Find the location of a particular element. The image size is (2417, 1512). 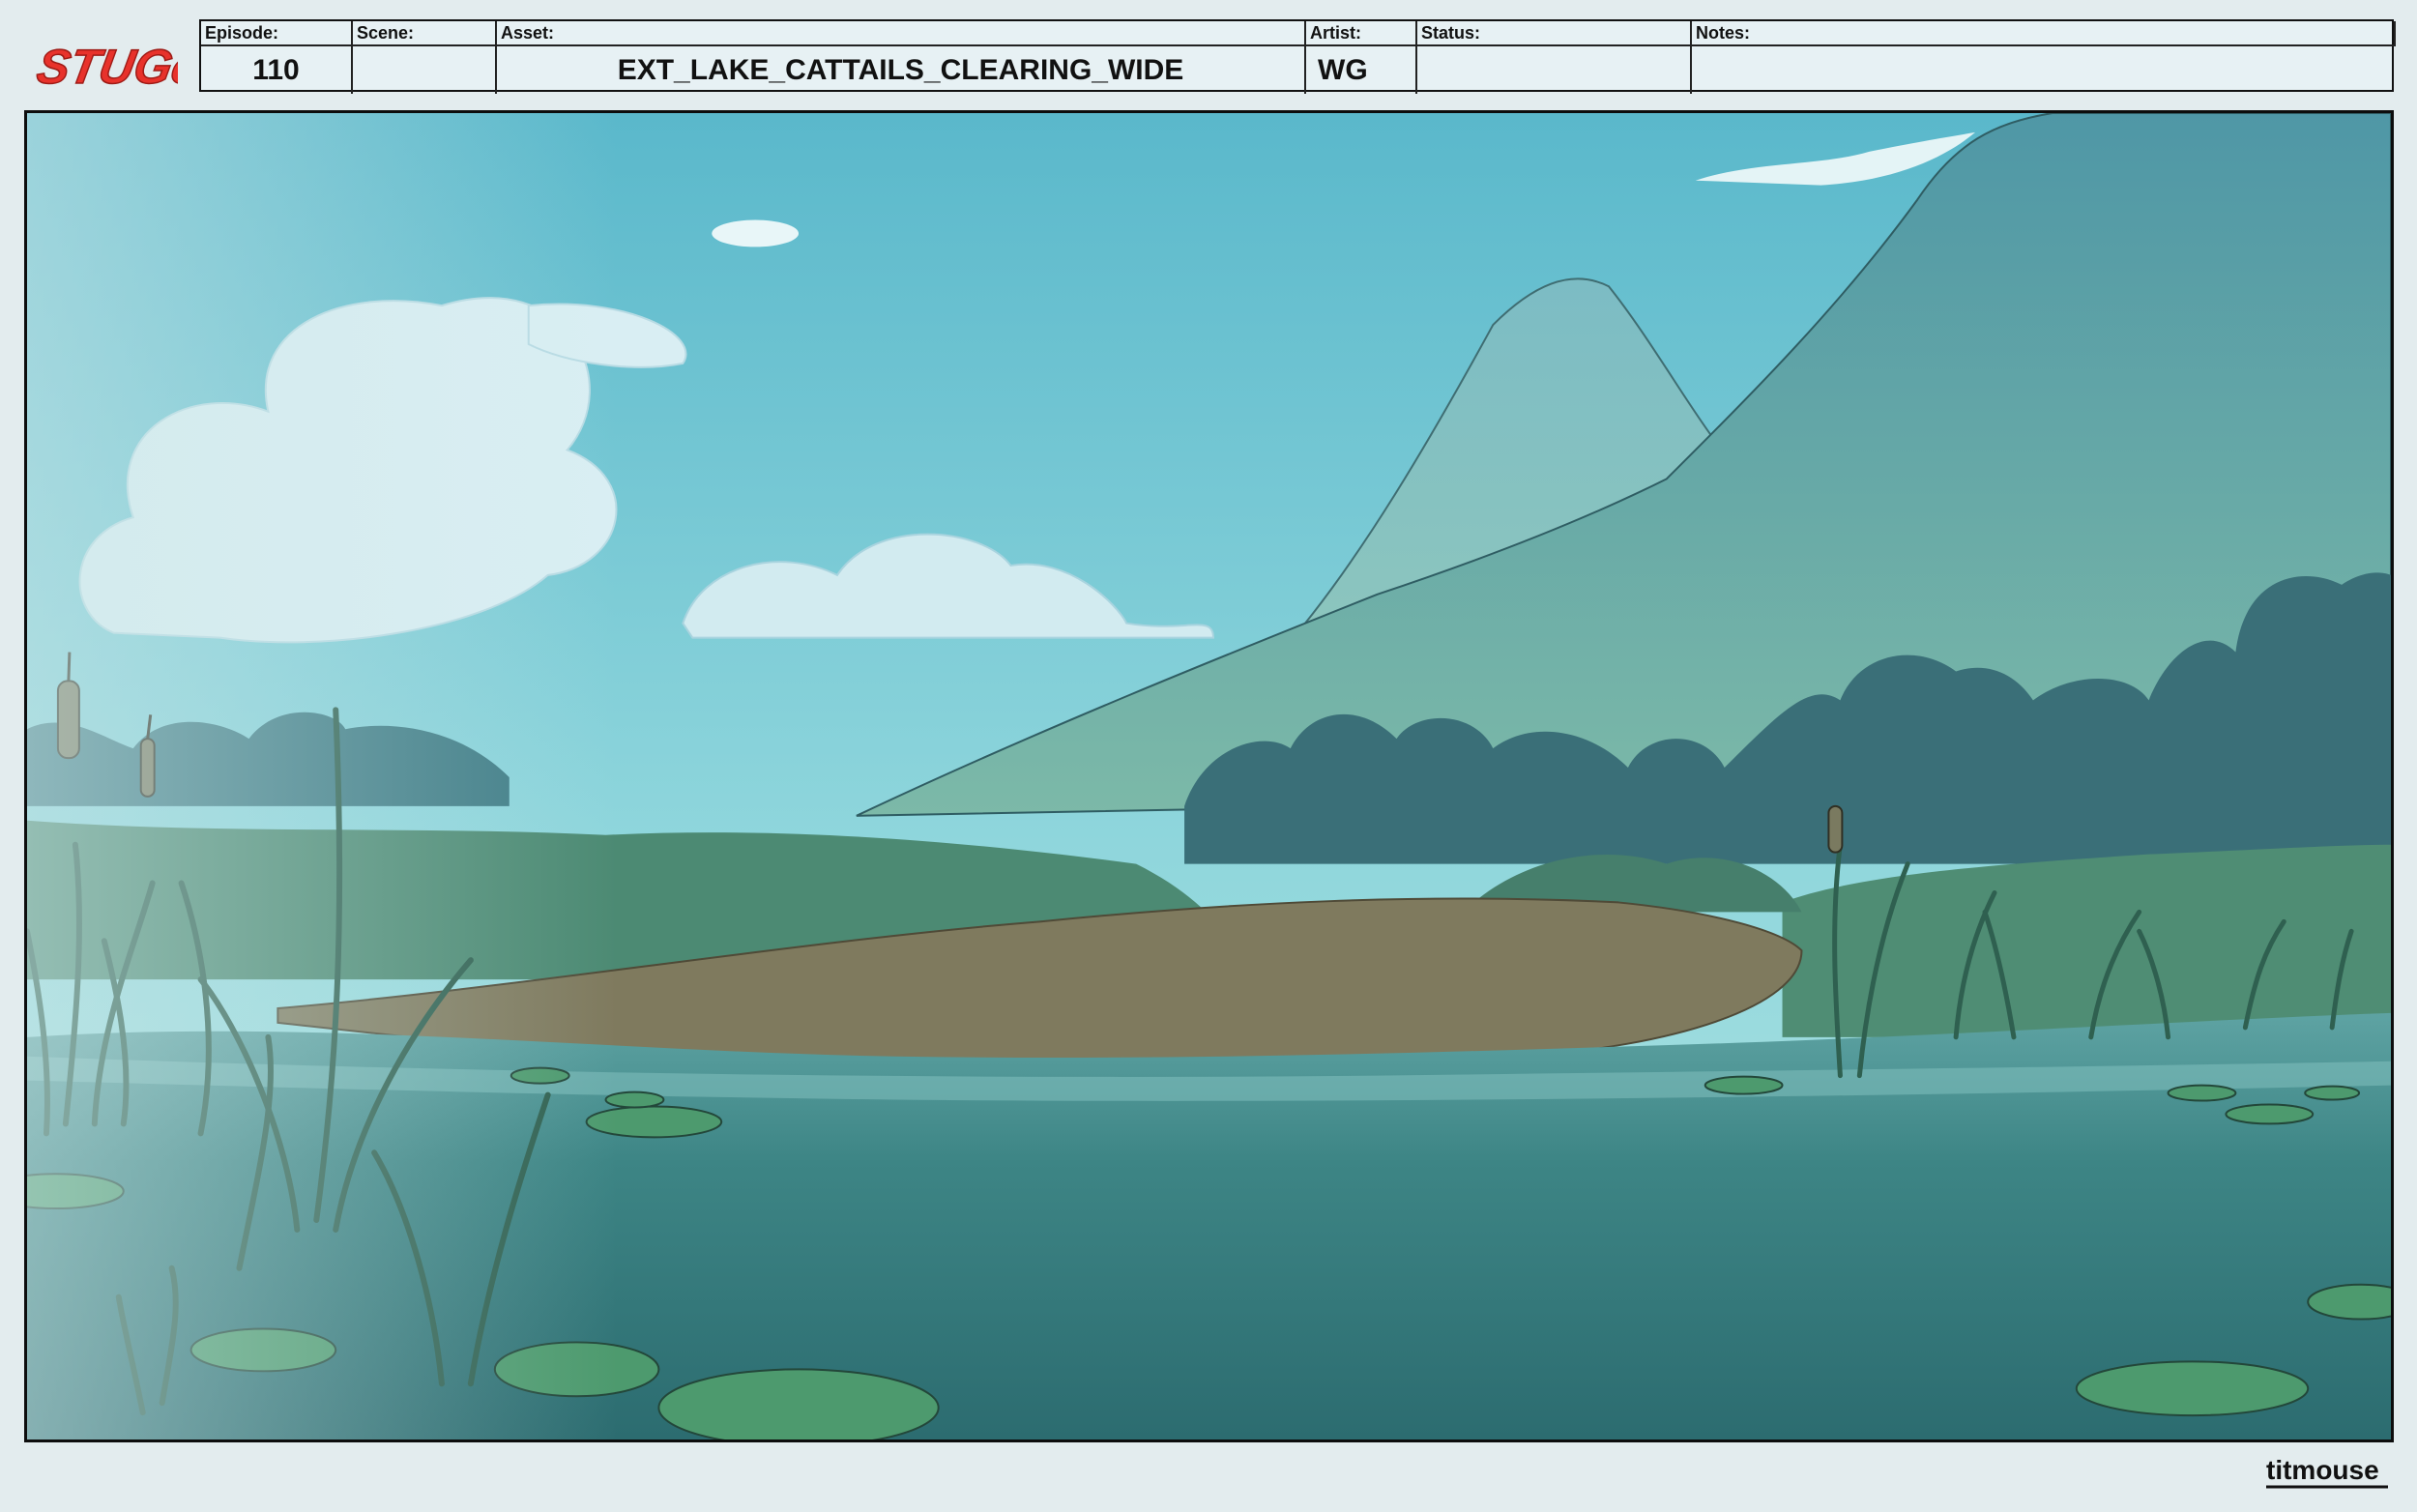

asset-value: EXT_LAKE_CATTAILS_CLEARING_WIDE is located at coordinates (901, 70).